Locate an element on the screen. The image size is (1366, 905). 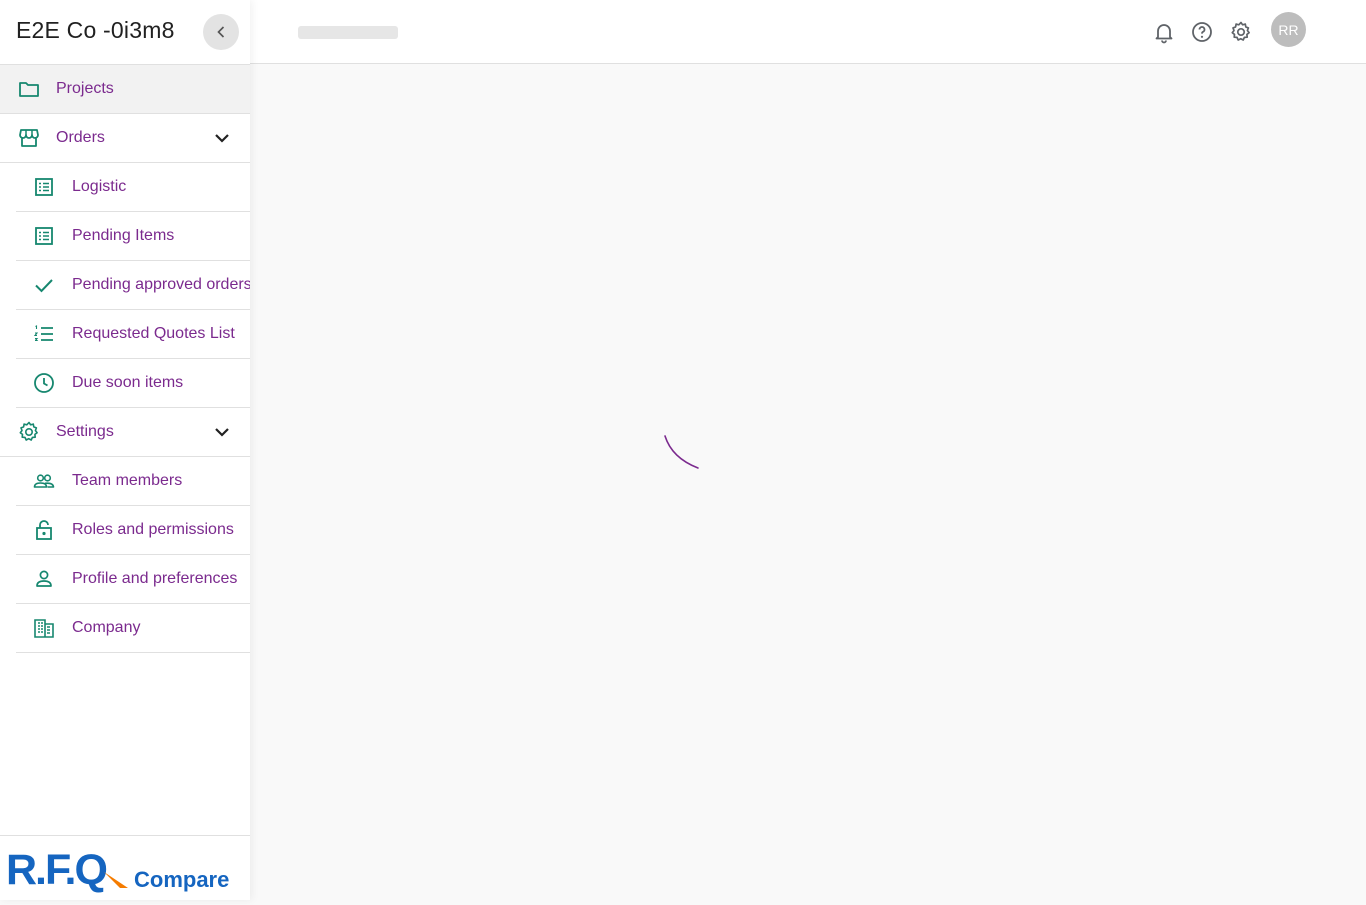
clock-icon is located at coordinates (44, 383).